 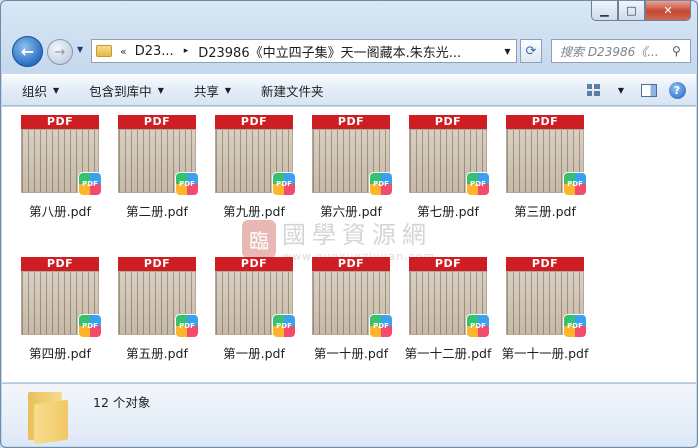 I want to click on preview-pane-icon, so click(x=649, y=90).